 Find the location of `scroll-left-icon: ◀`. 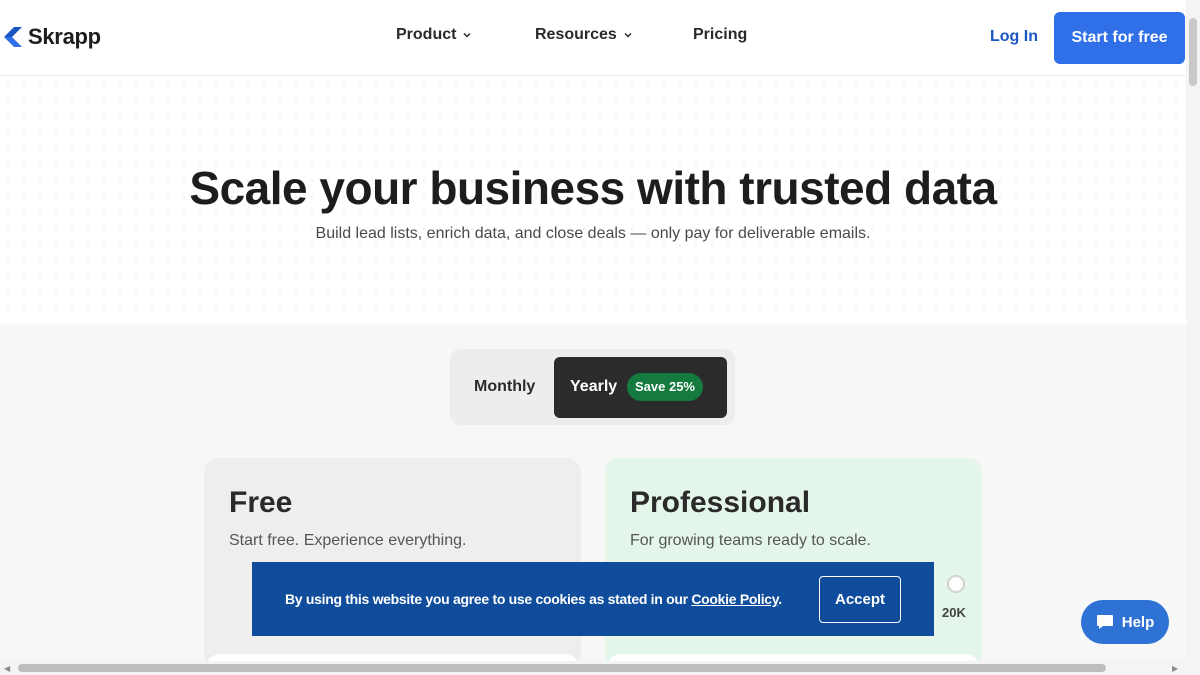

scroll-left-icon: ◀ is located at coordinates (7, 668).